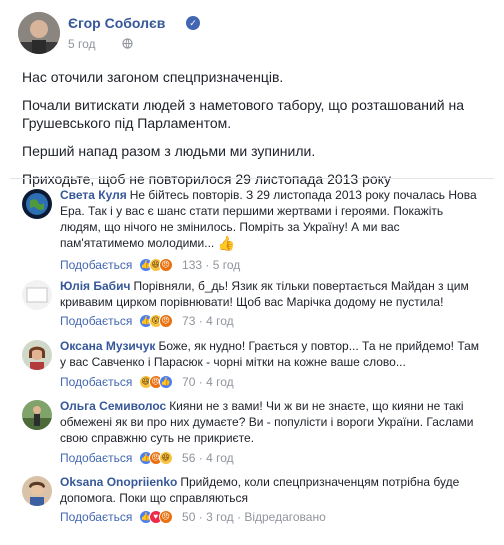 The image size is (504, 545). Describe the element at coordinates (93, 195) in the screenshot. I see `commenter-name: Света Куля` at that location.